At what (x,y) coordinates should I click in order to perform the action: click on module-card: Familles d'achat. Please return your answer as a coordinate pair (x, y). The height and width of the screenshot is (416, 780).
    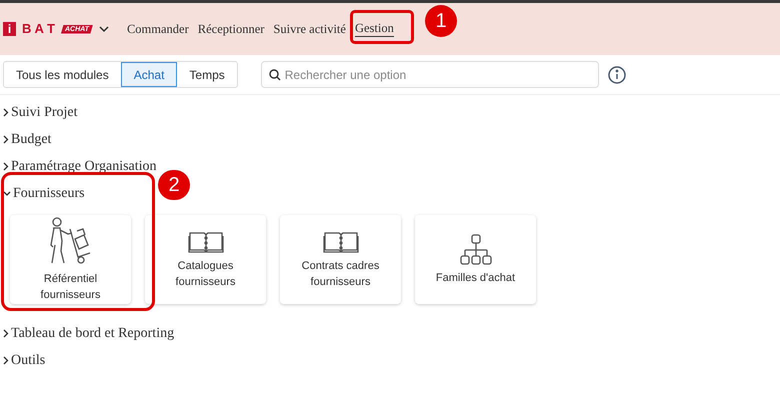
    Looking at the image, I should click on (475, 259).